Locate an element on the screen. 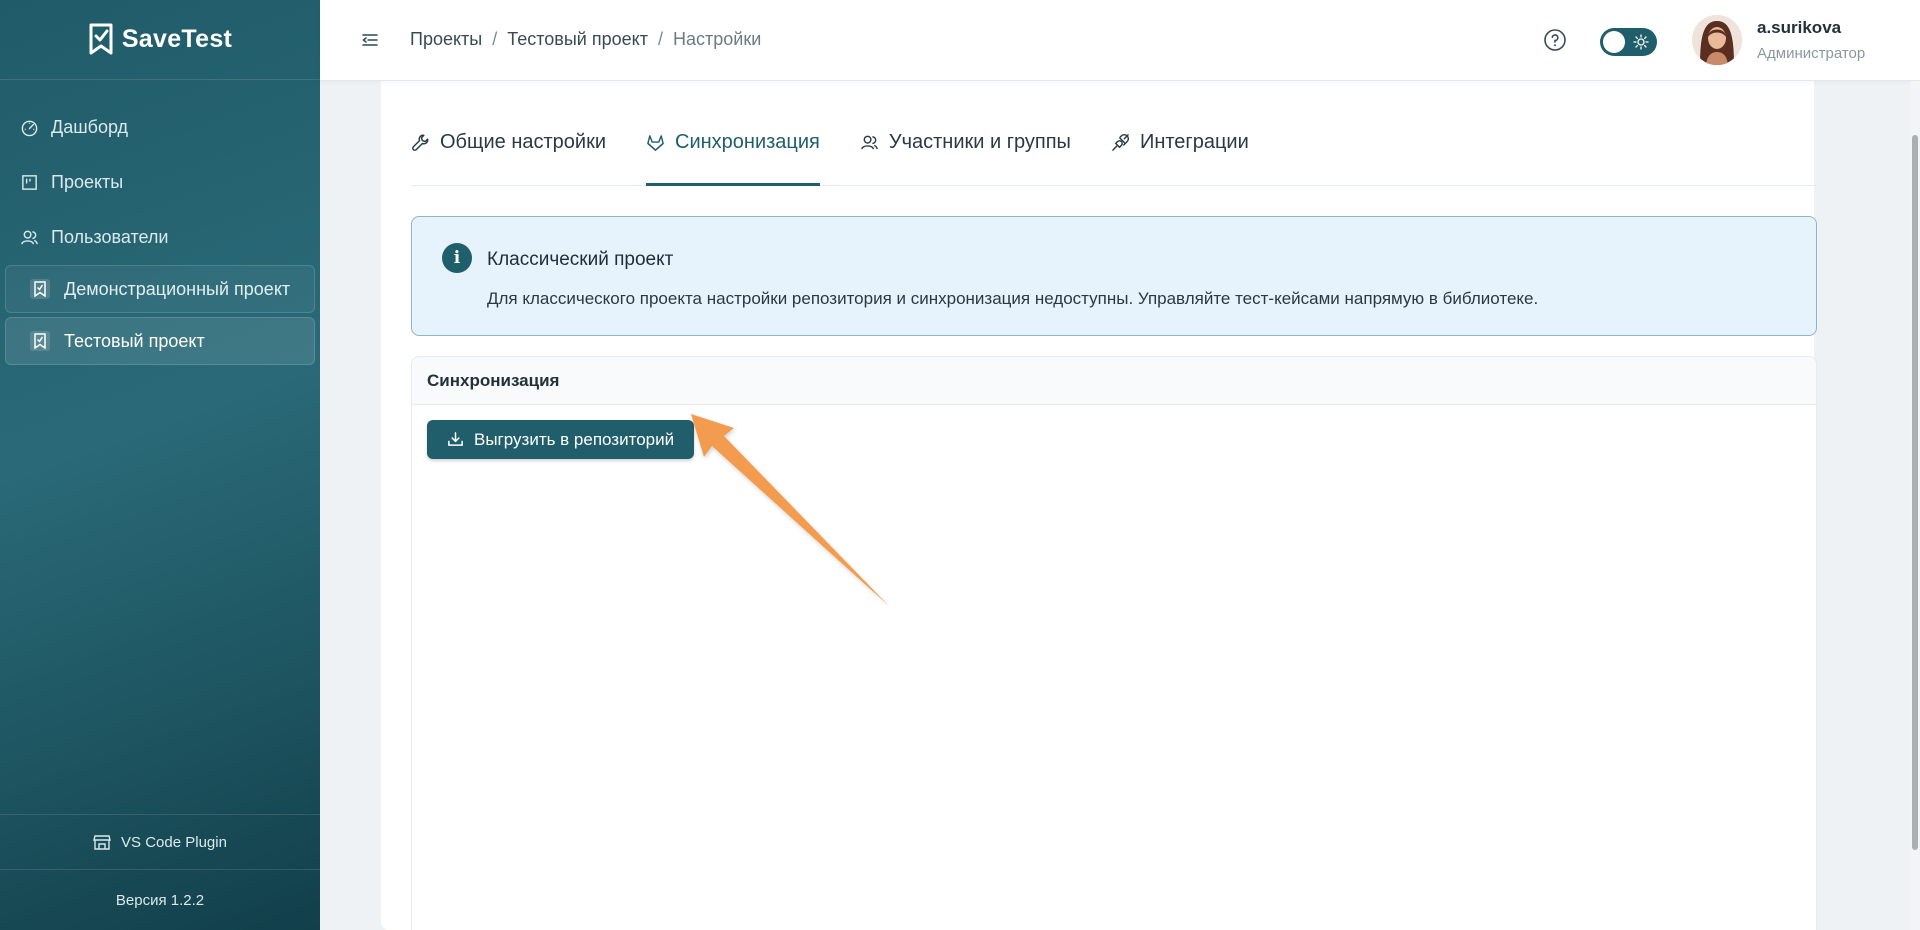 The height and width of the screenshot is (930, 1920). sidebar-item-users: Пользователи is located at coordinates (160, 237).